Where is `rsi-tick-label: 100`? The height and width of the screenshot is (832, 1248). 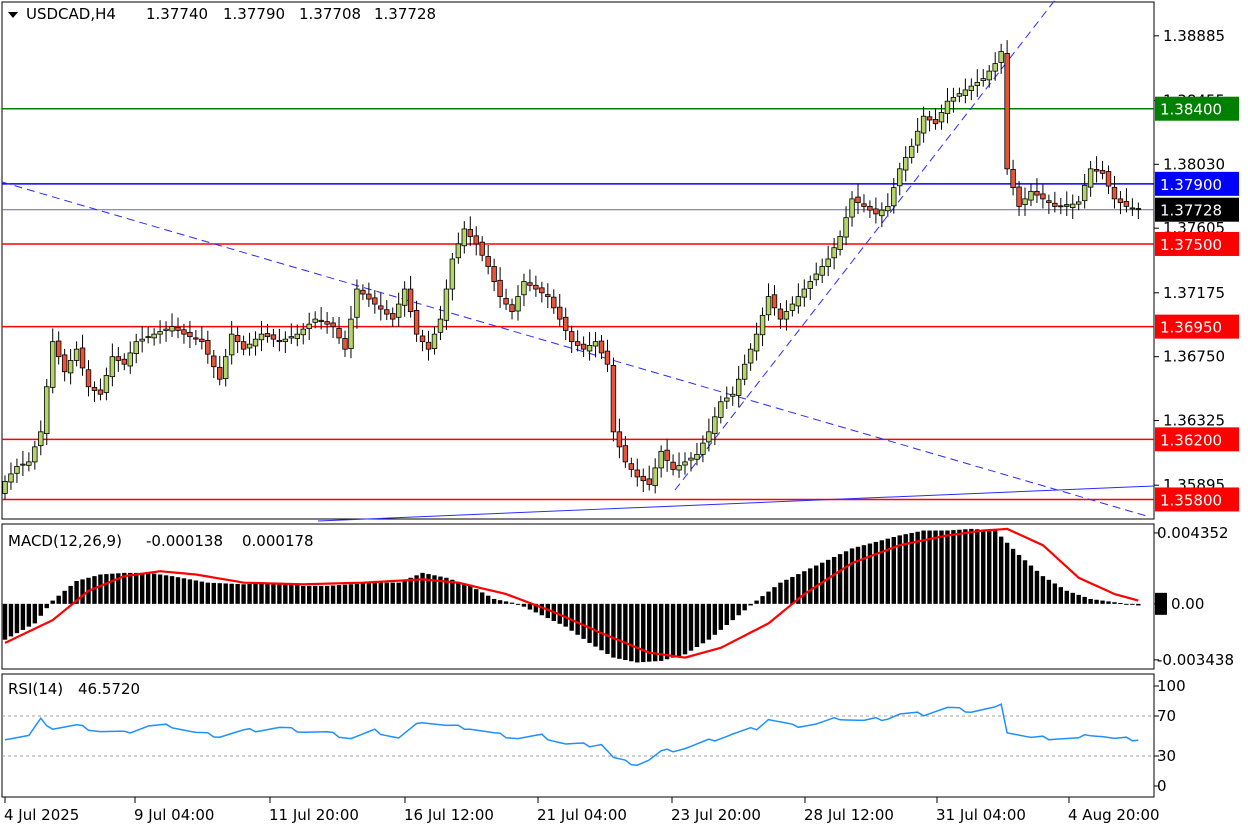 rsi-tick-label: 100 is located at coordinates (1171, 686).